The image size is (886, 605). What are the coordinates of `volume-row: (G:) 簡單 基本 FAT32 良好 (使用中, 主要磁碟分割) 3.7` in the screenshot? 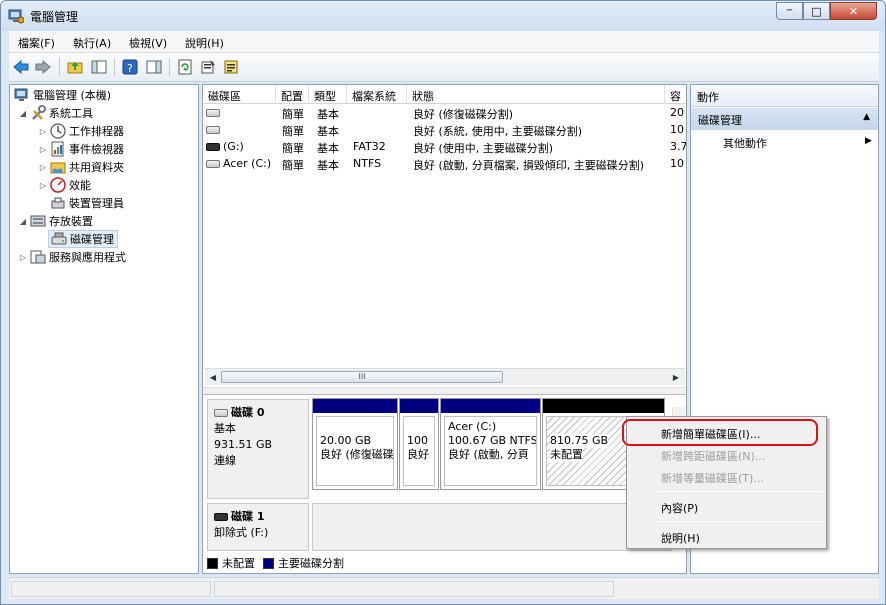 It's located at (444, 147).